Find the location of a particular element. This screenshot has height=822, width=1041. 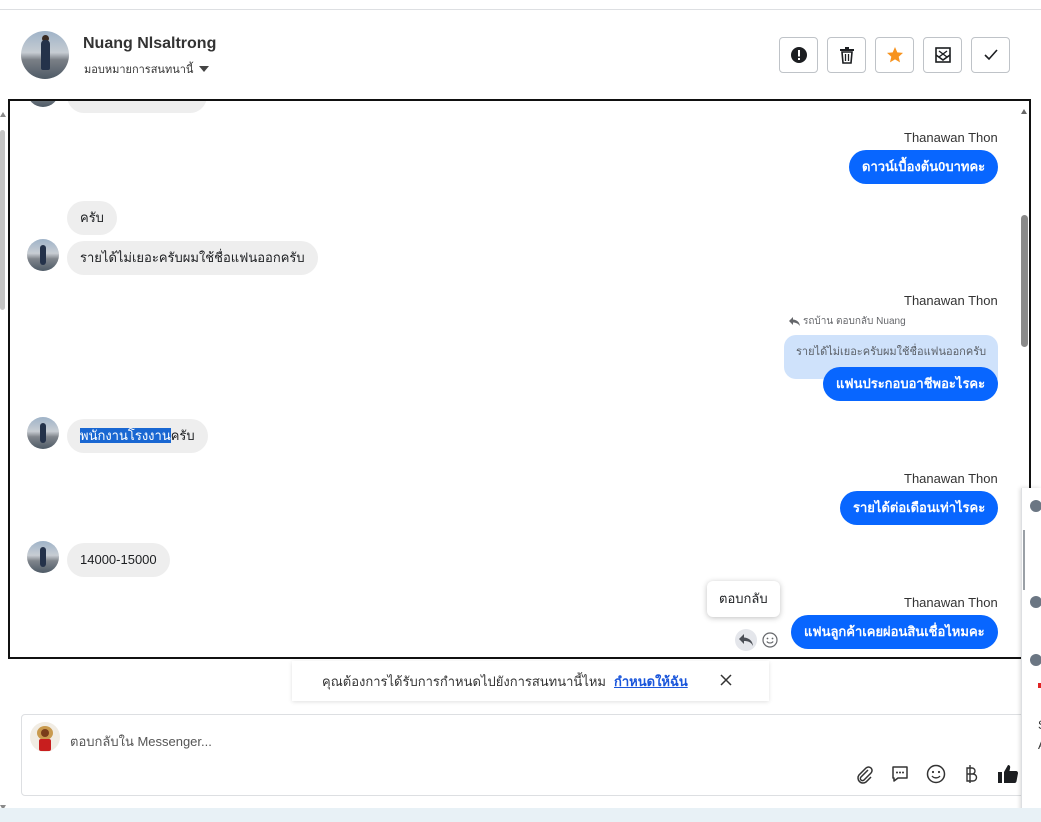

conversation-header: Nuang Nlsaltrong มอบหมายการสนทนานี้ is located at coordinates (515, 55).